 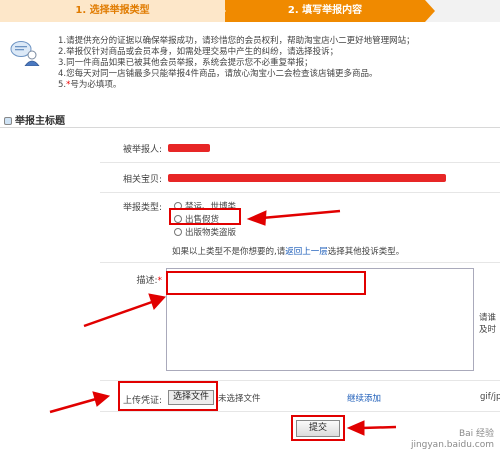 I want to click on section-bullet-icon, so click(x=8, y=121).